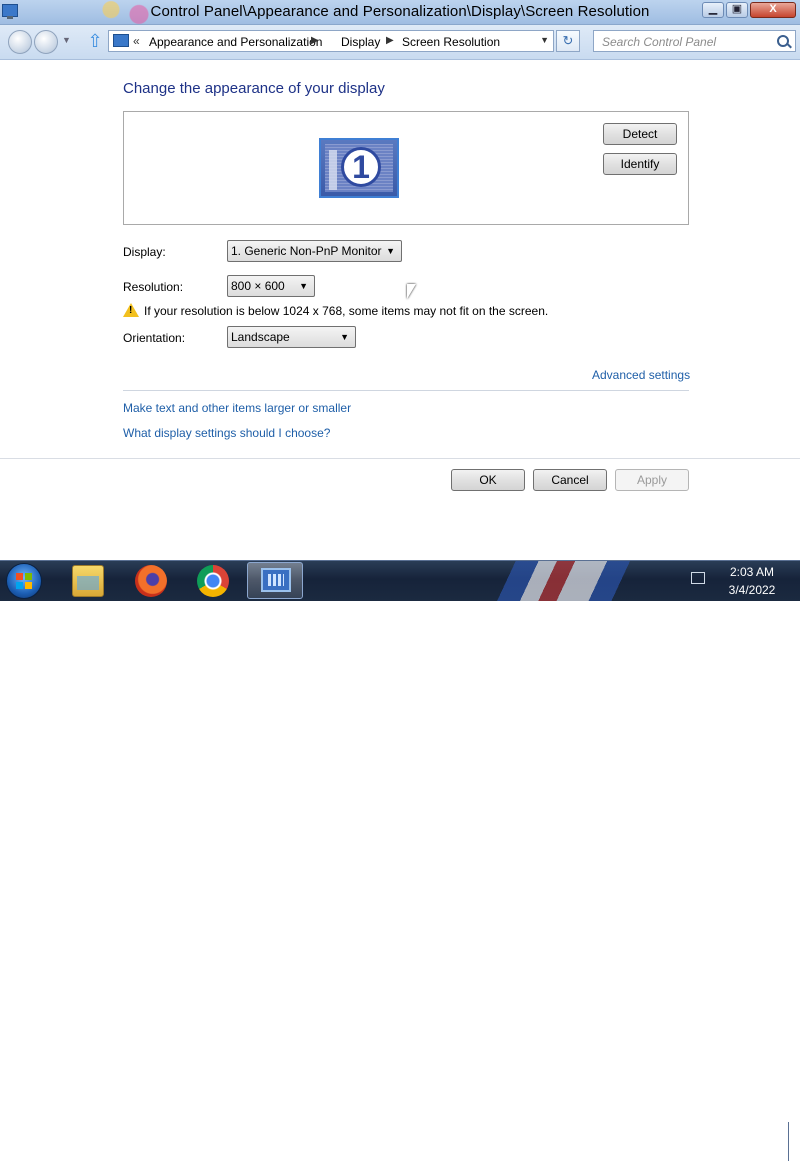  Describe the element at coordinates (136, 41) in the screenshot. I see `breadcrumb-overflow: «` at that location.